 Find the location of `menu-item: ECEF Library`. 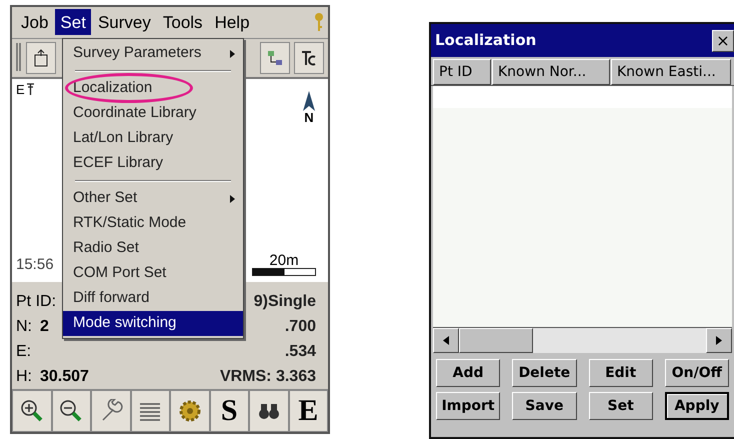

menu-item: ECEF Library is located at coordinates (153, 163).